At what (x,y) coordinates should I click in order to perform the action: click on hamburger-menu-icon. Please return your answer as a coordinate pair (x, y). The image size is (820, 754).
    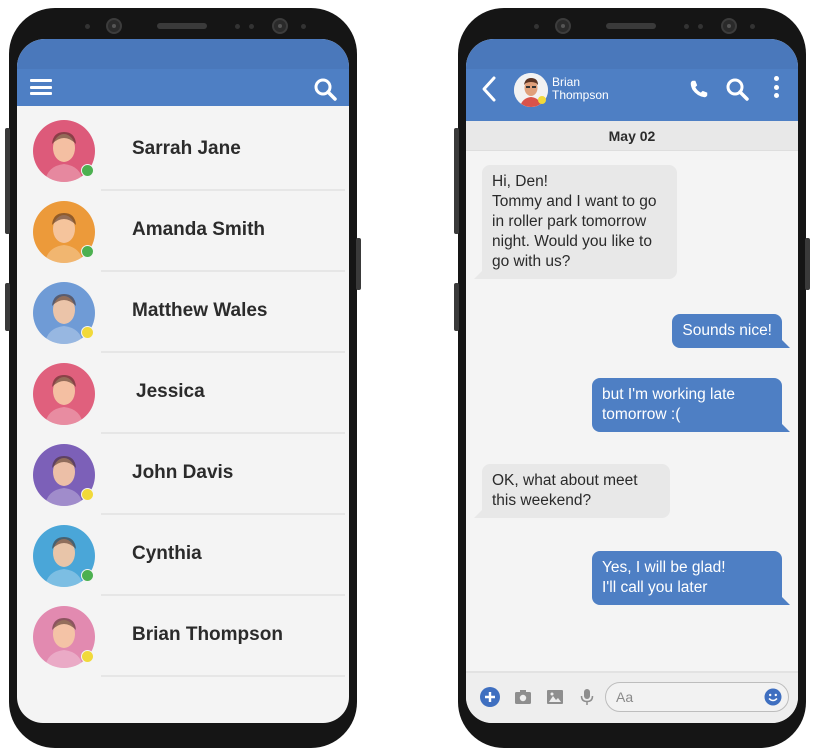
    Looking at the image, I should click on (41, 87).